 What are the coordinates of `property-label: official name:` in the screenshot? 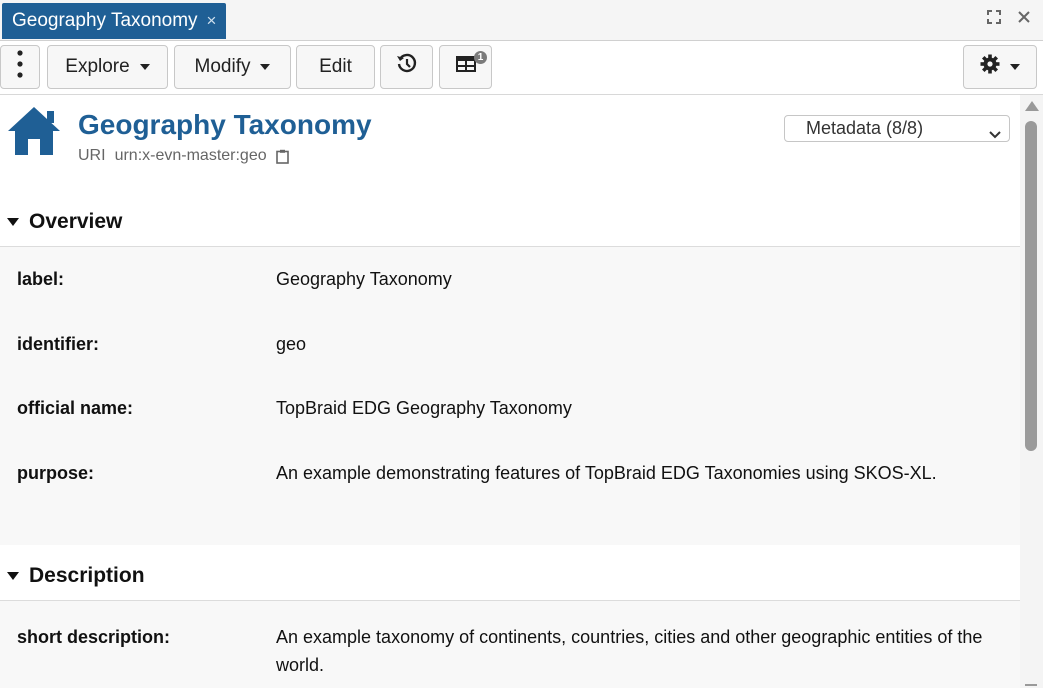 It's located at (75, 408).